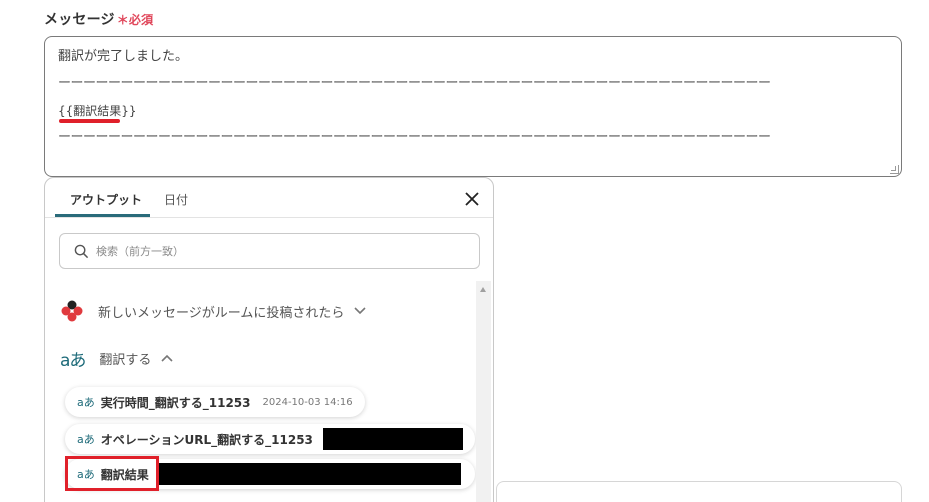  Describe the element at coordinates (699, 491) in the screenshot. I see `background-field` at that location.